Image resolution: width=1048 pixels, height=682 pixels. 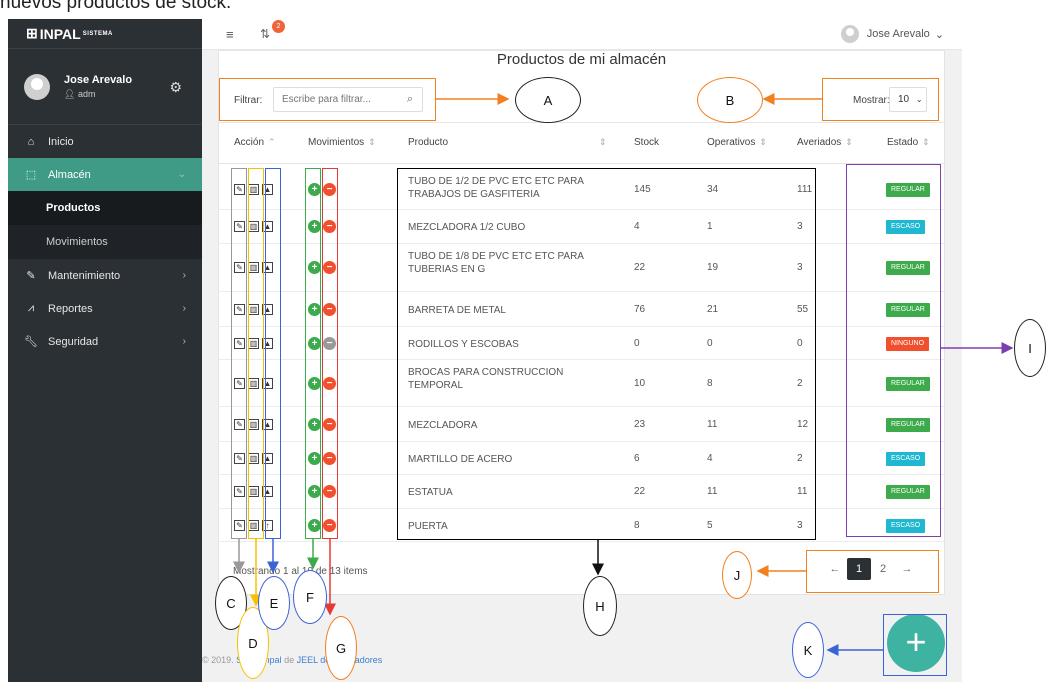 I want to click on user-menu: Jose Arevalo ⌄, so click(x=892, y=34).